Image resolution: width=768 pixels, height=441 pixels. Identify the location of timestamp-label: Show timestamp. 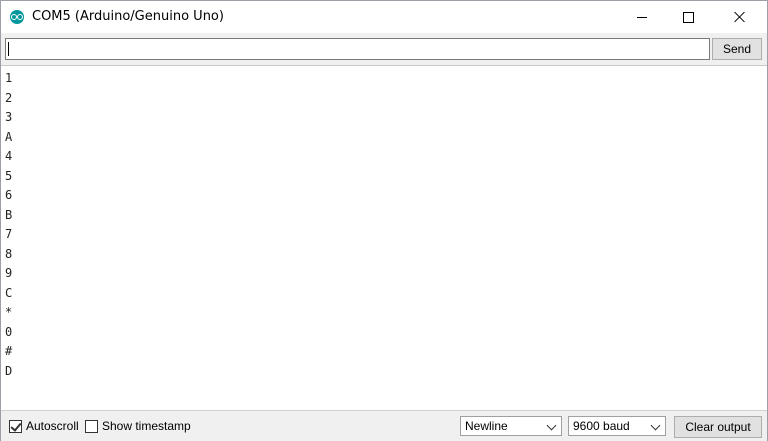
(146, 426).